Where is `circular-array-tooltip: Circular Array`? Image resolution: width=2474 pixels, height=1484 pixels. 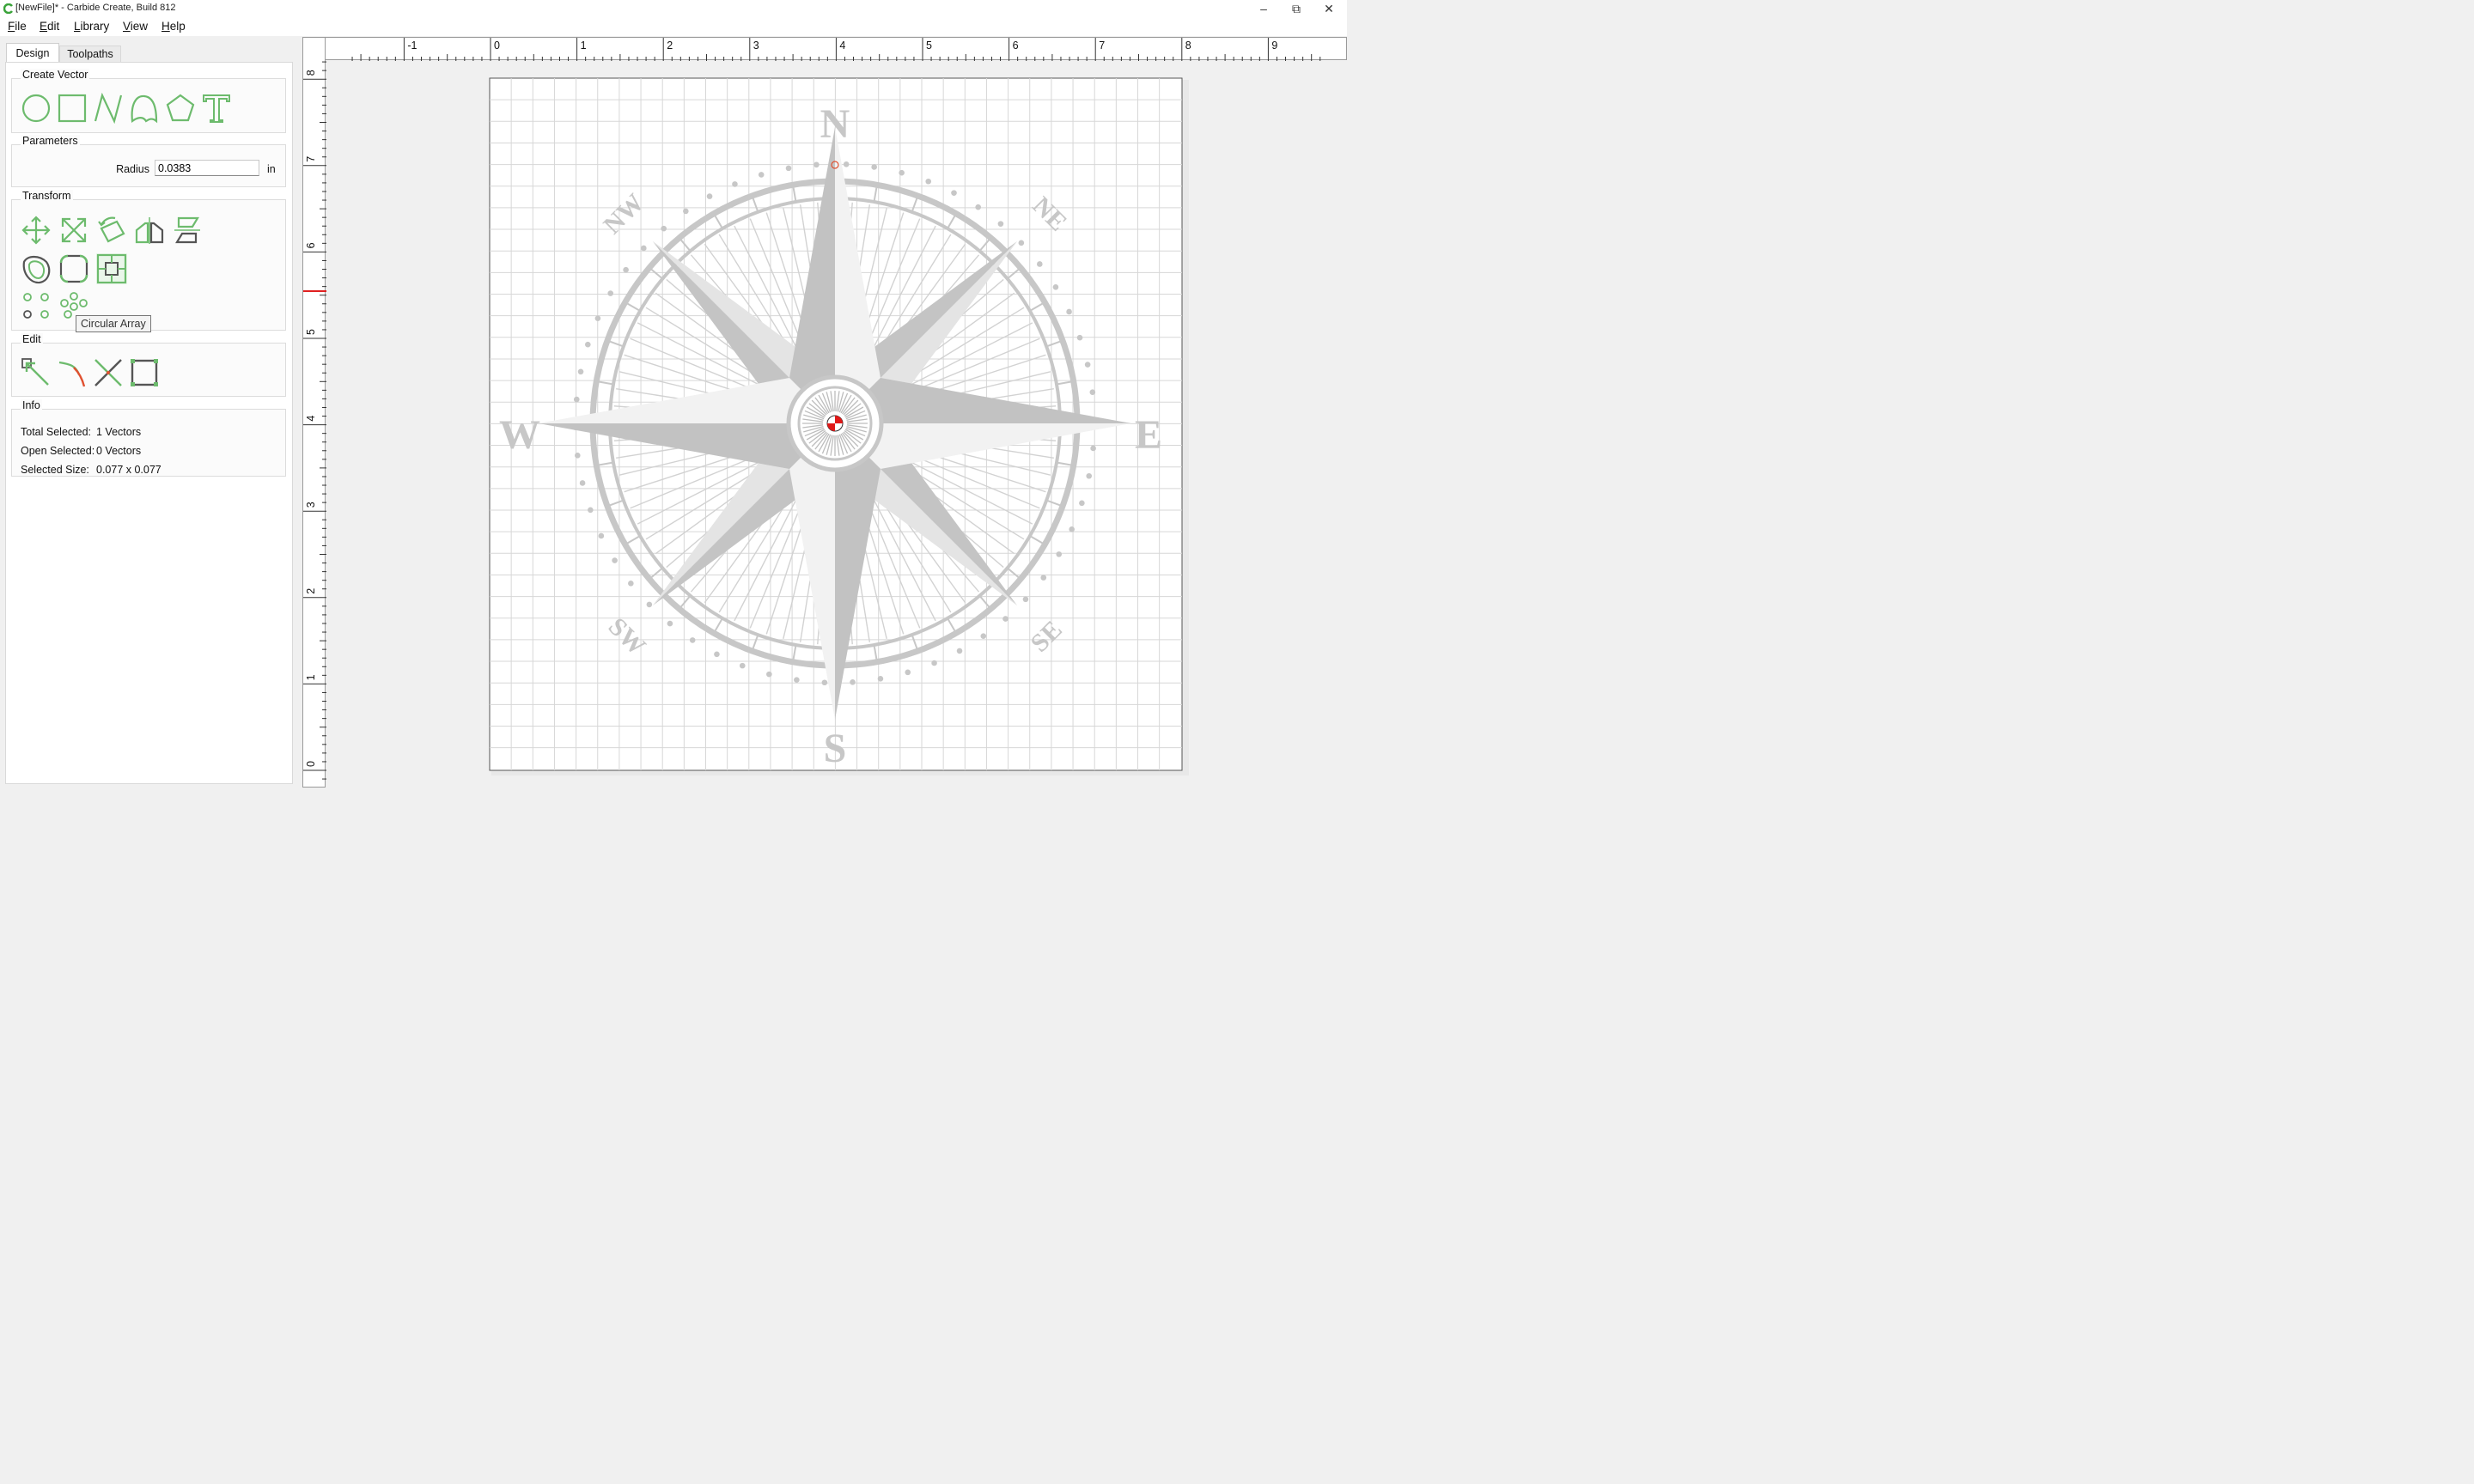 circular-array-tooltip: Circular Array is located at coordinates (113, 324).